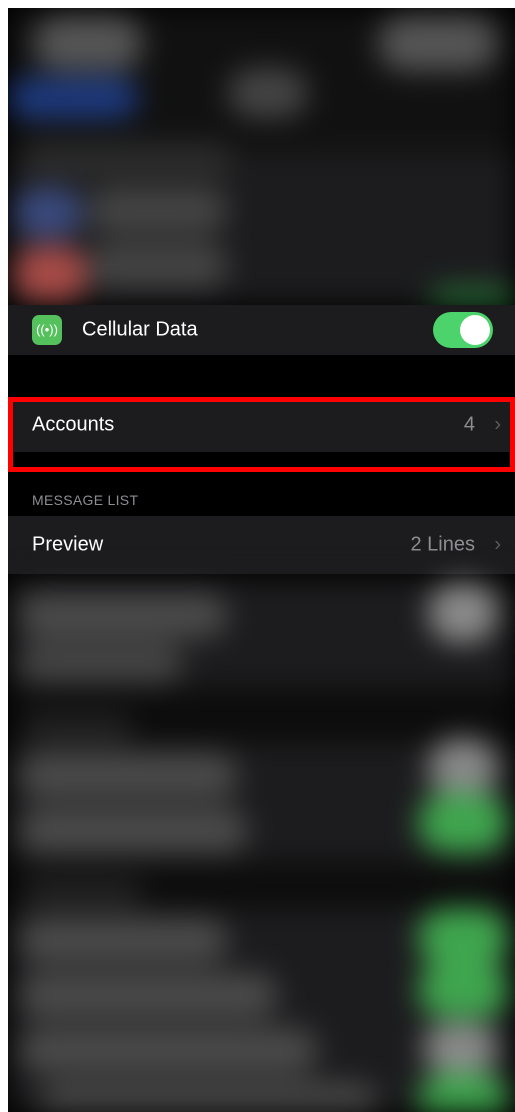 This screenshot has height=1112, width=515. What do you see at coordinates (140, 329) in the screenshot?
I see `cellular-data-label: Cellular Data` at bounding box center [140, 329].